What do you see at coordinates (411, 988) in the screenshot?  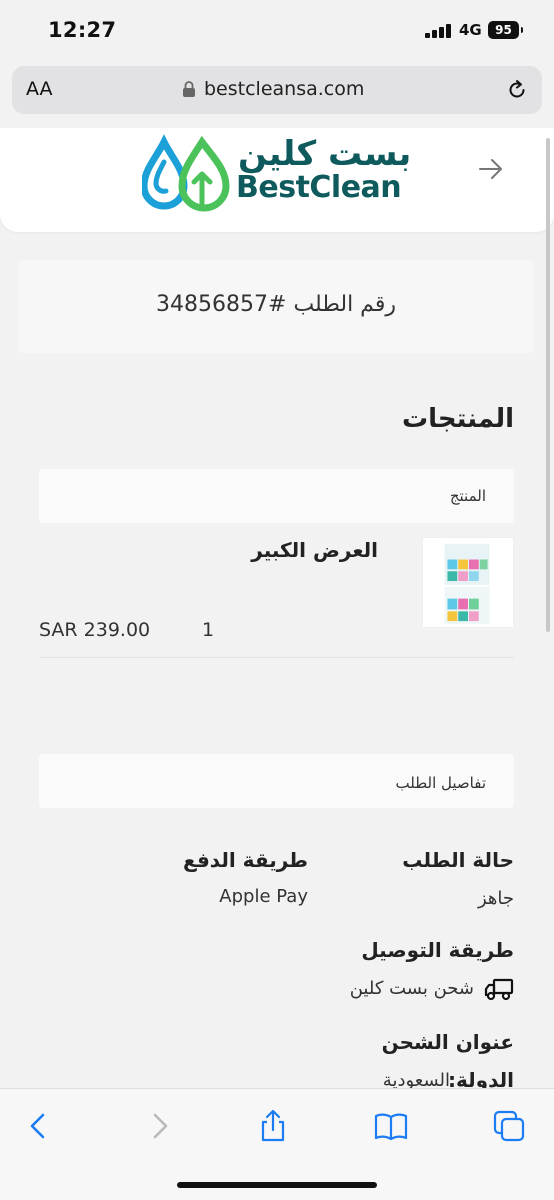 I see `shipping-method-value: شحن بست كلين` at bounding box center [411, 988].